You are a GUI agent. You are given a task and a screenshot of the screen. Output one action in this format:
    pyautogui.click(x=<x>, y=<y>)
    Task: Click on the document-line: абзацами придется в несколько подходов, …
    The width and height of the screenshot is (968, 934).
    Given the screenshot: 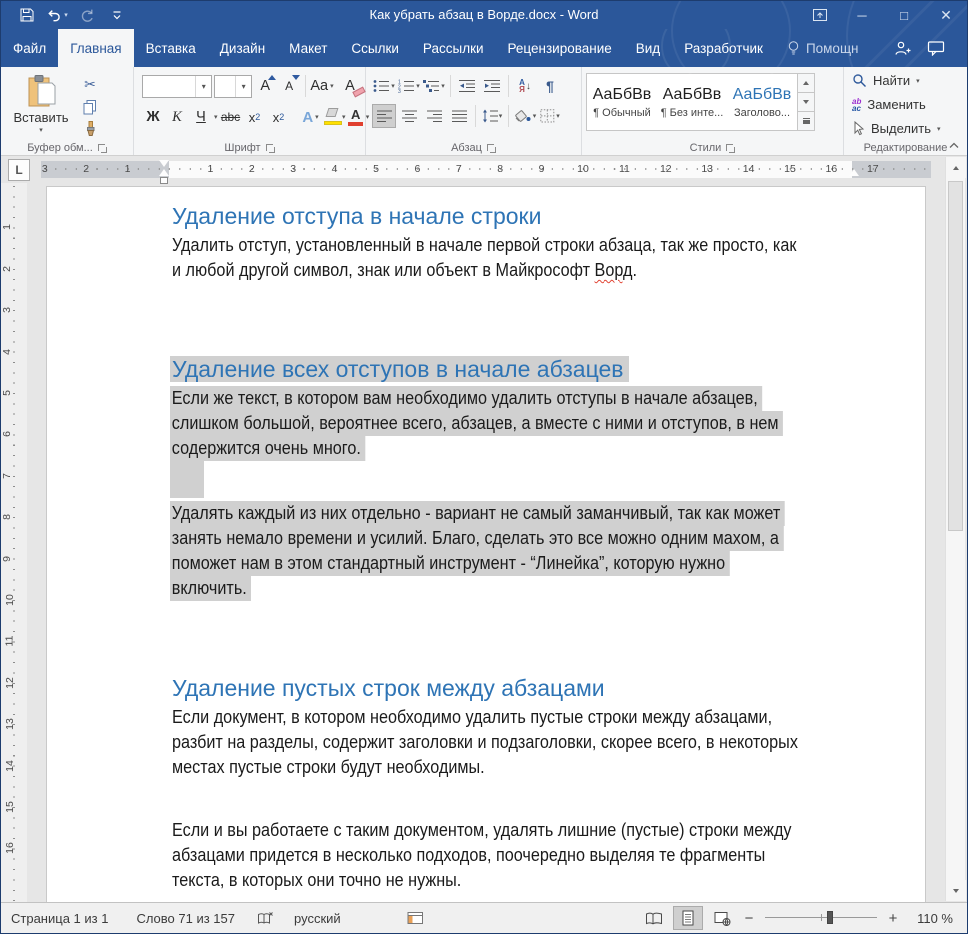 What is the action you would take?
    pyautogui.click(x=468, y=855)
    